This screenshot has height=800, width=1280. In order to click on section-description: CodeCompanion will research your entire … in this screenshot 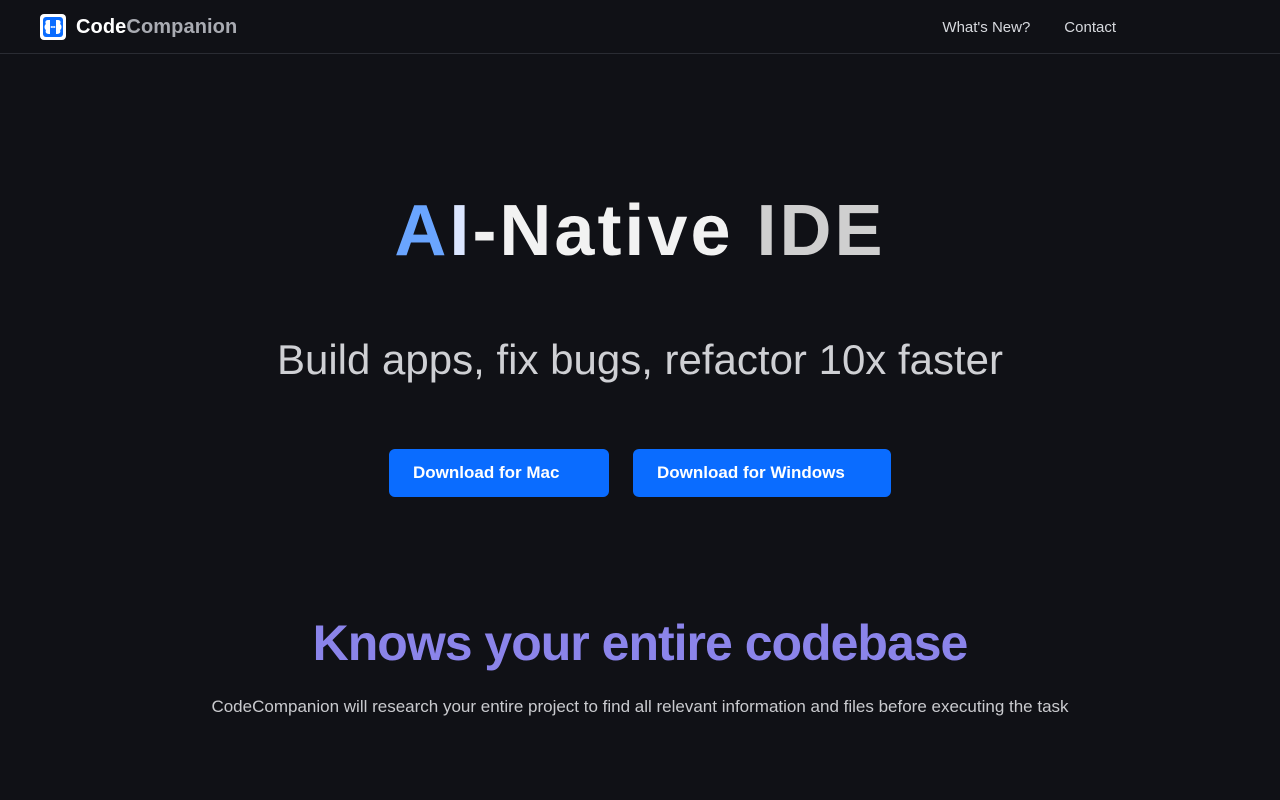, I will do `click(640, 706)`.